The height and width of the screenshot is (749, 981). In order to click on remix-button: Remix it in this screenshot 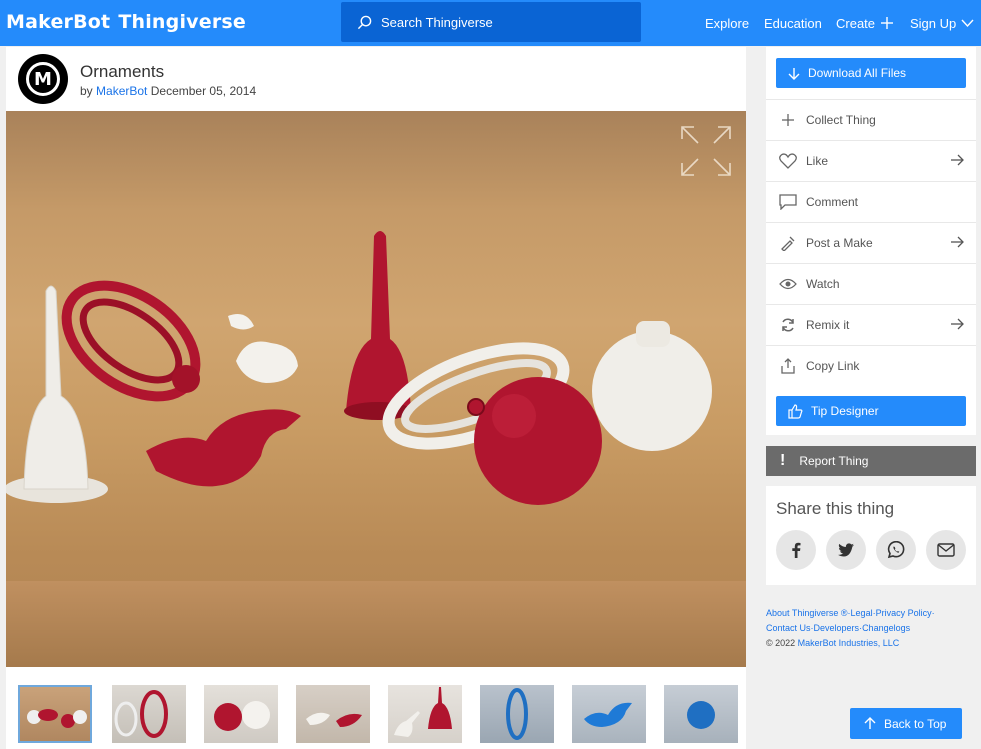, I will do `click(871, 324)`.